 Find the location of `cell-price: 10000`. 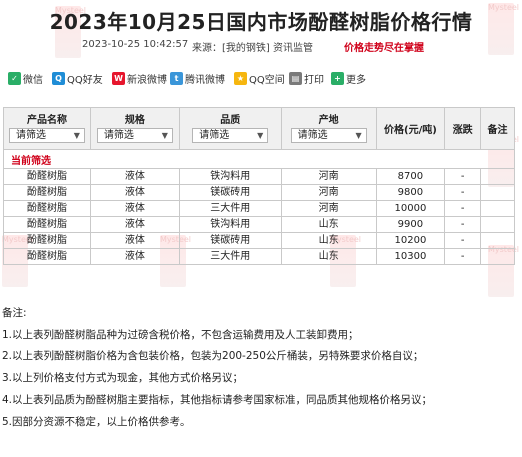

cell-price: 10000 is located at coordinates (410, 208).